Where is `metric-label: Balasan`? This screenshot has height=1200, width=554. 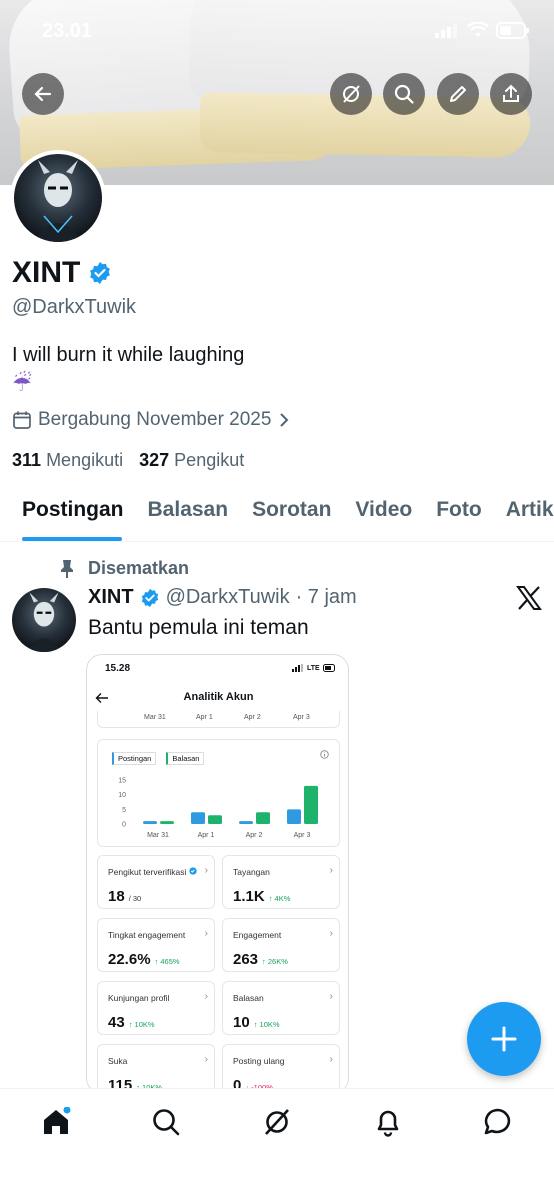 metric-label: Balasan is located at coordinates (248, 998).